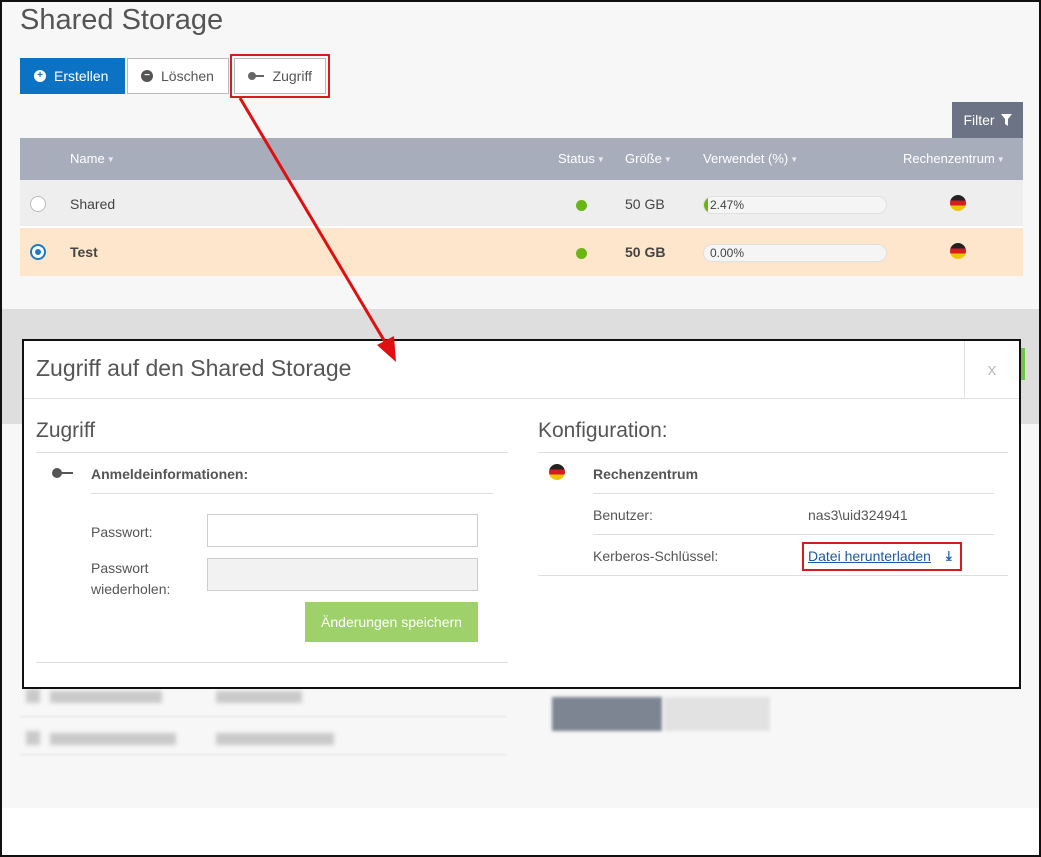 Image resolution: width=1041 pixels, height=857 pixels. What do you see at coordinates (954, 158) in the screenshot?
I see `column-header-datacenter: Rechenzentrum ▼` at bounding box center [954, 158].